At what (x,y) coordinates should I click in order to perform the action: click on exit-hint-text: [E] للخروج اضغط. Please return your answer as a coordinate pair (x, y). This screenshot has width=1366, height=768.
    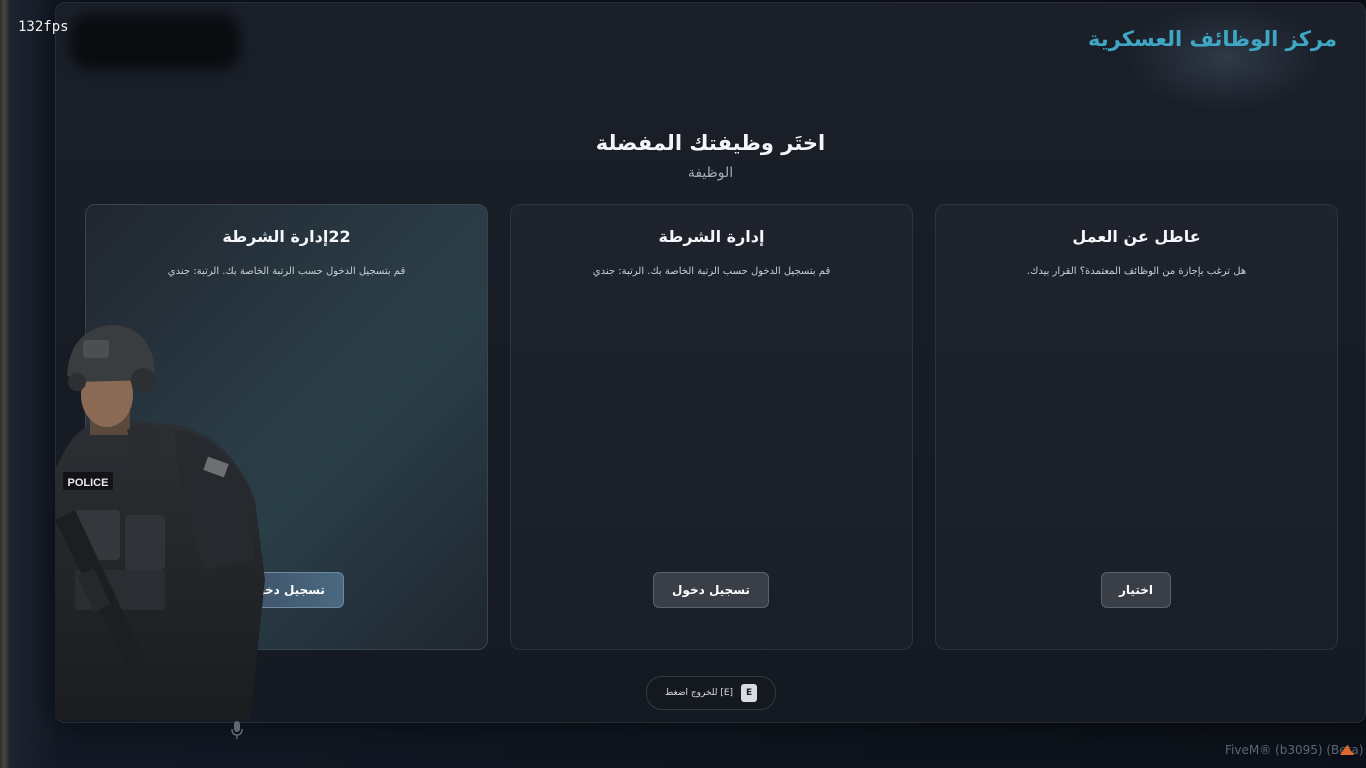
    Looking at the image, I should click on (699, 693).